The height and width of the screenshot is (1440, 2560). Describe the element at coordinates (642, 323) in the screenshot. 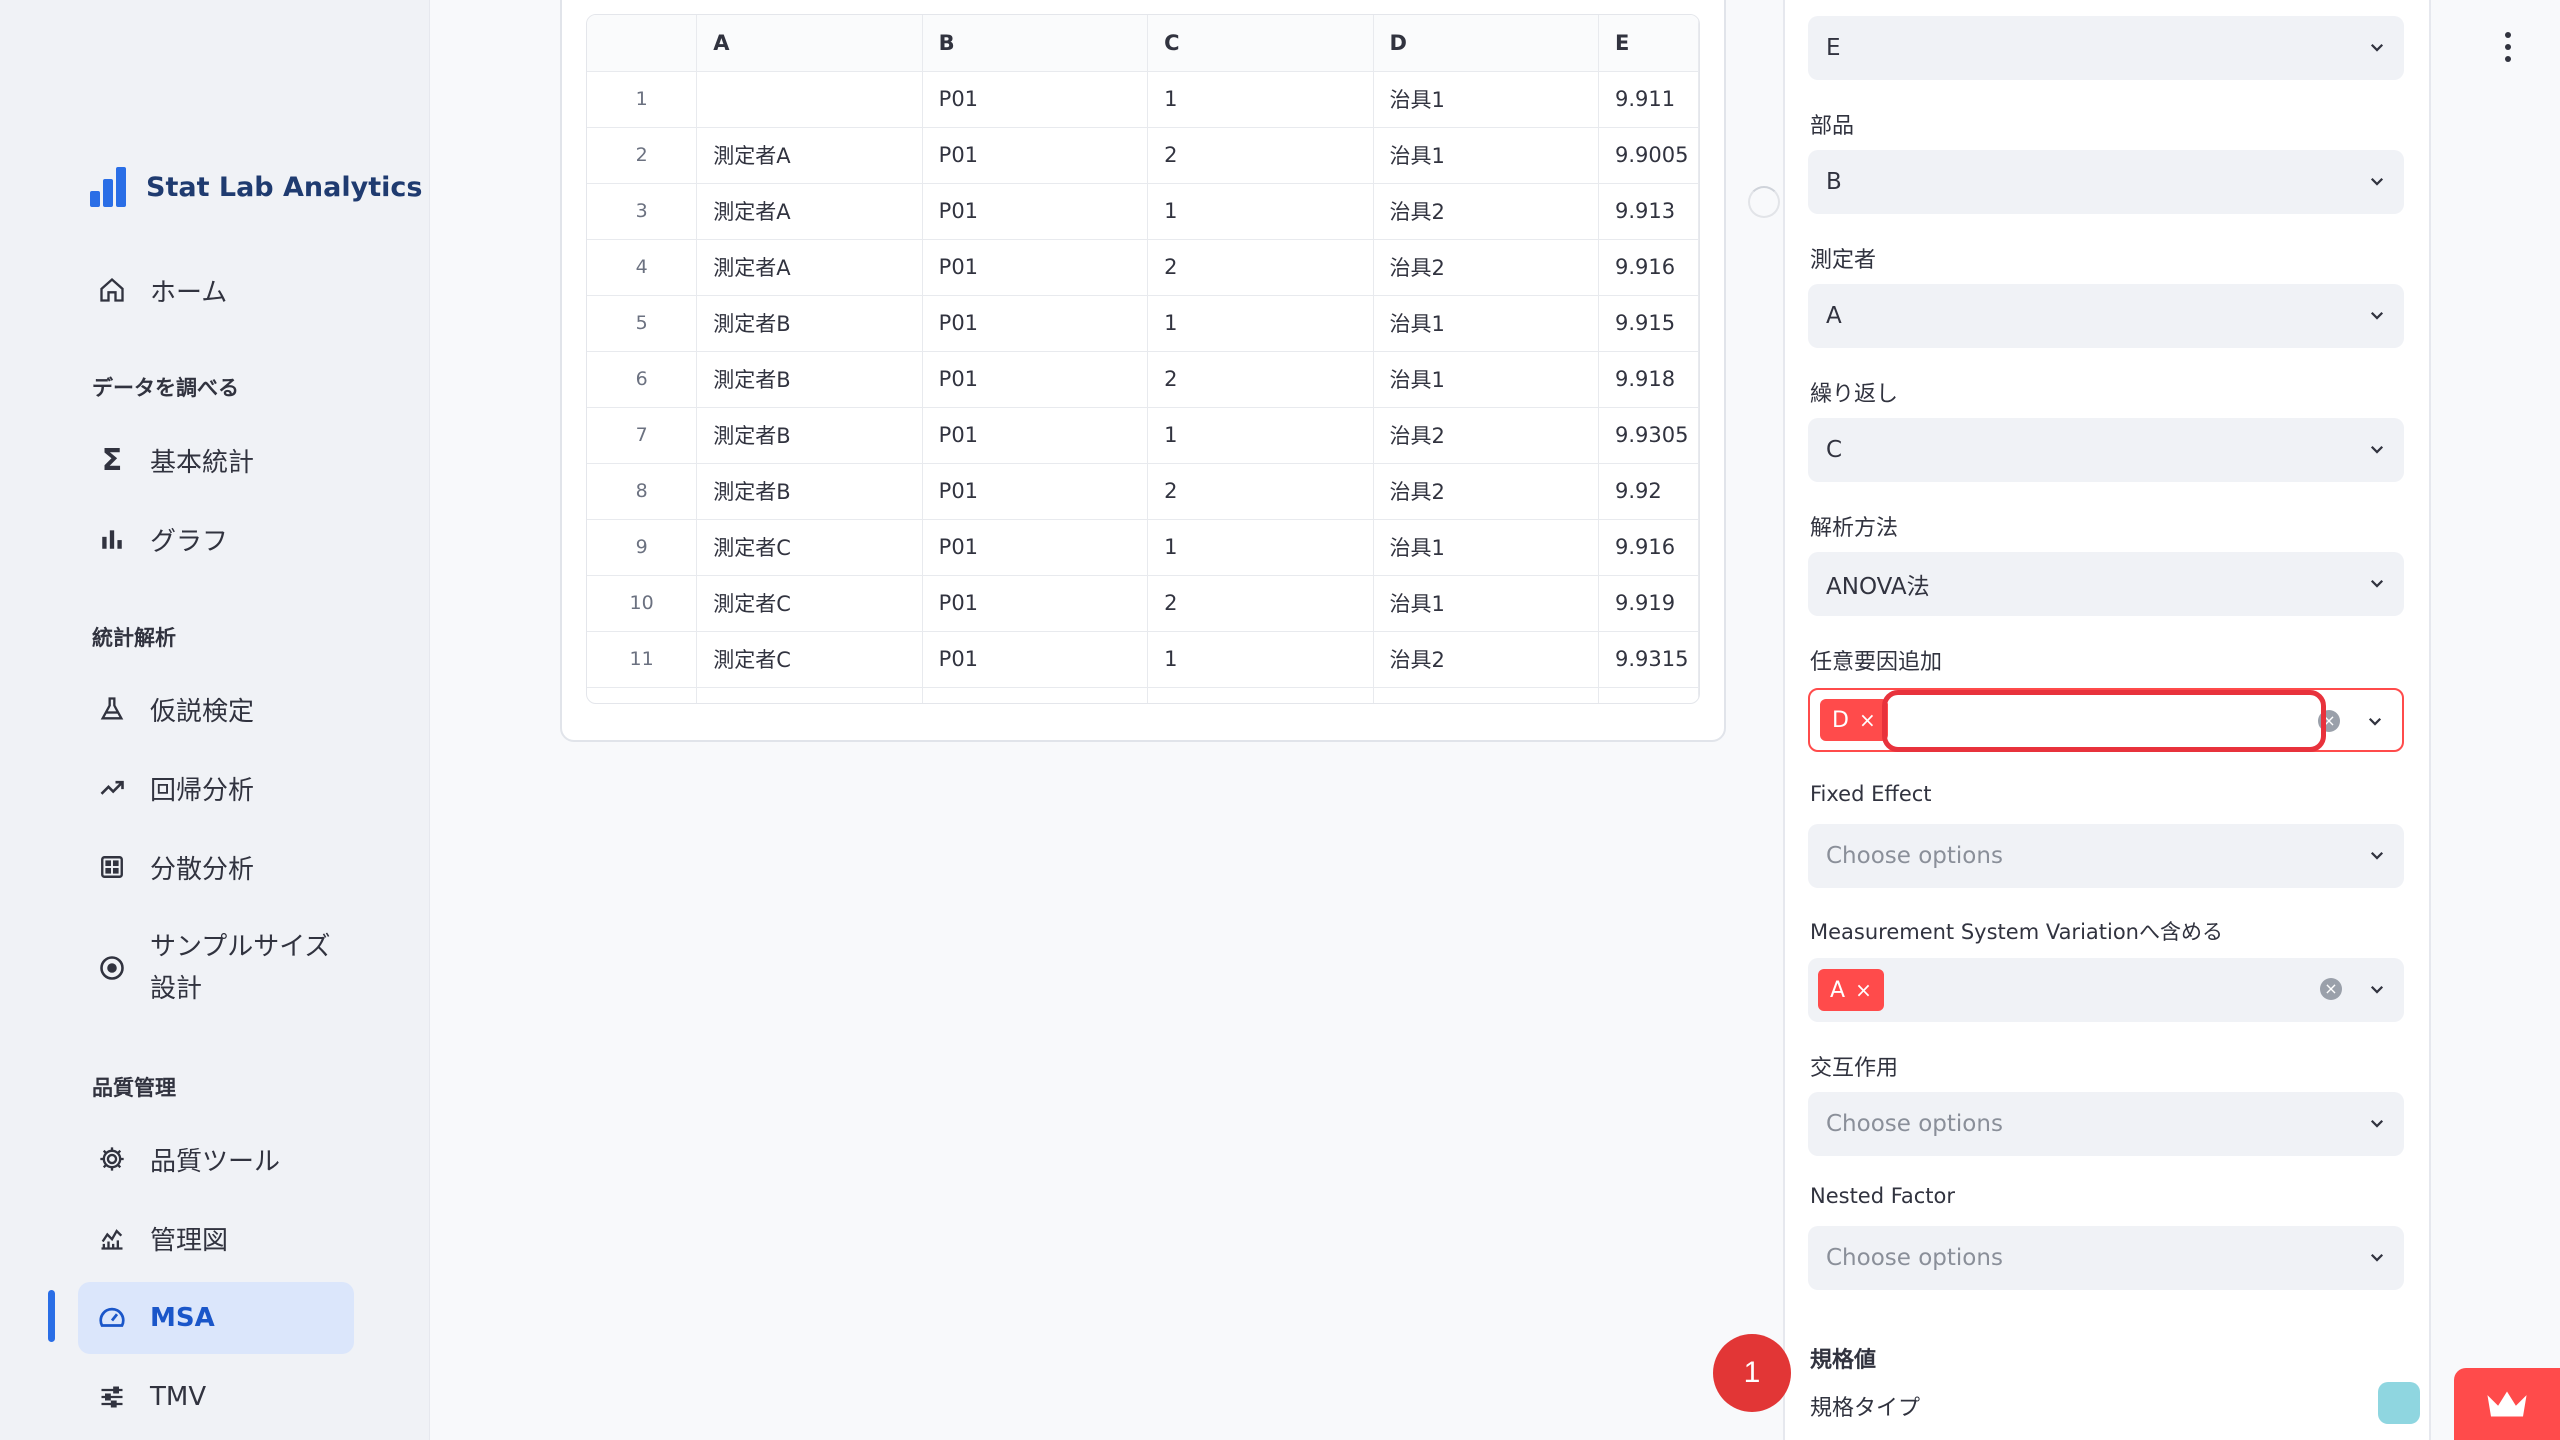

I see `row-index-cell: 5` at that location.